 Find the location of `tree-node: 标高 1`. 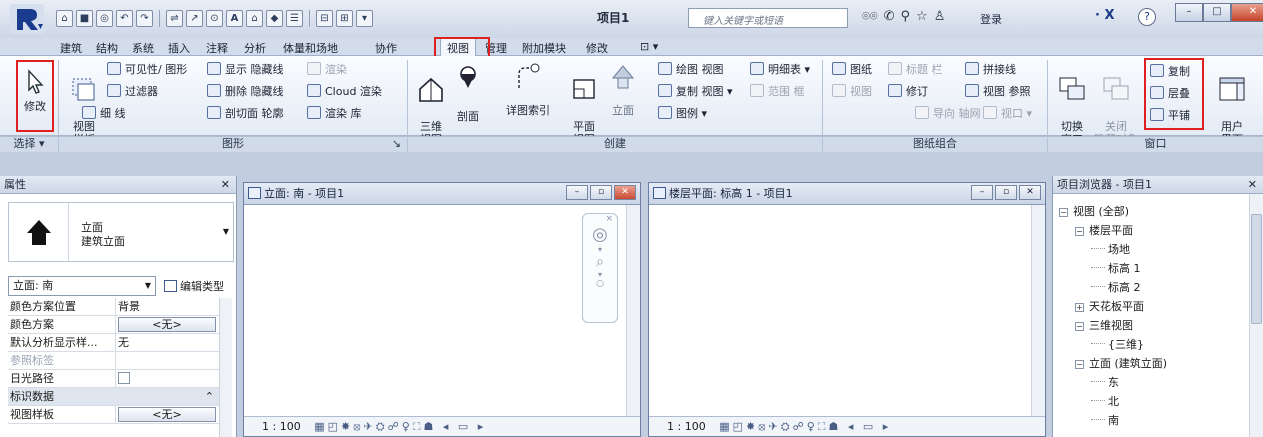

tree-node: 标高 1 is located at coordinates (1113, 268).